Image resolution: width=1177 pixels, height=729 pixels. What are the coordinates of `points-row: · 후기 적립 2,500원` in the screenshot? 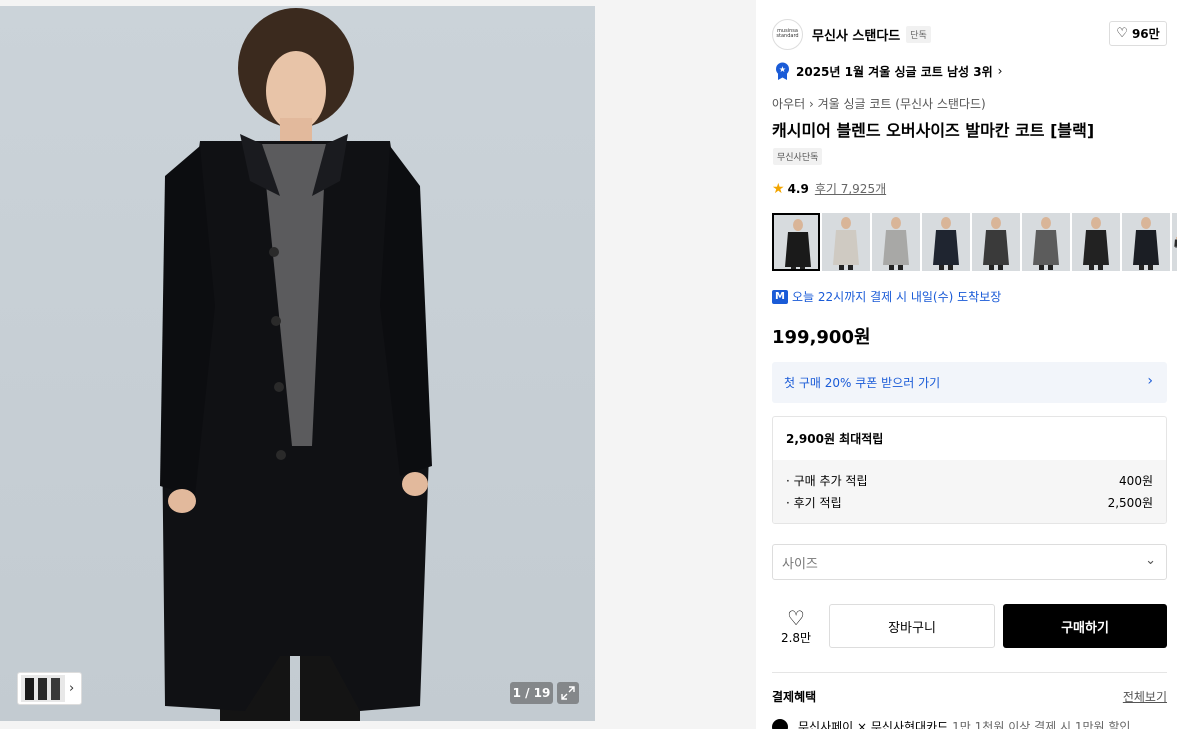 It's located at (969, 503).